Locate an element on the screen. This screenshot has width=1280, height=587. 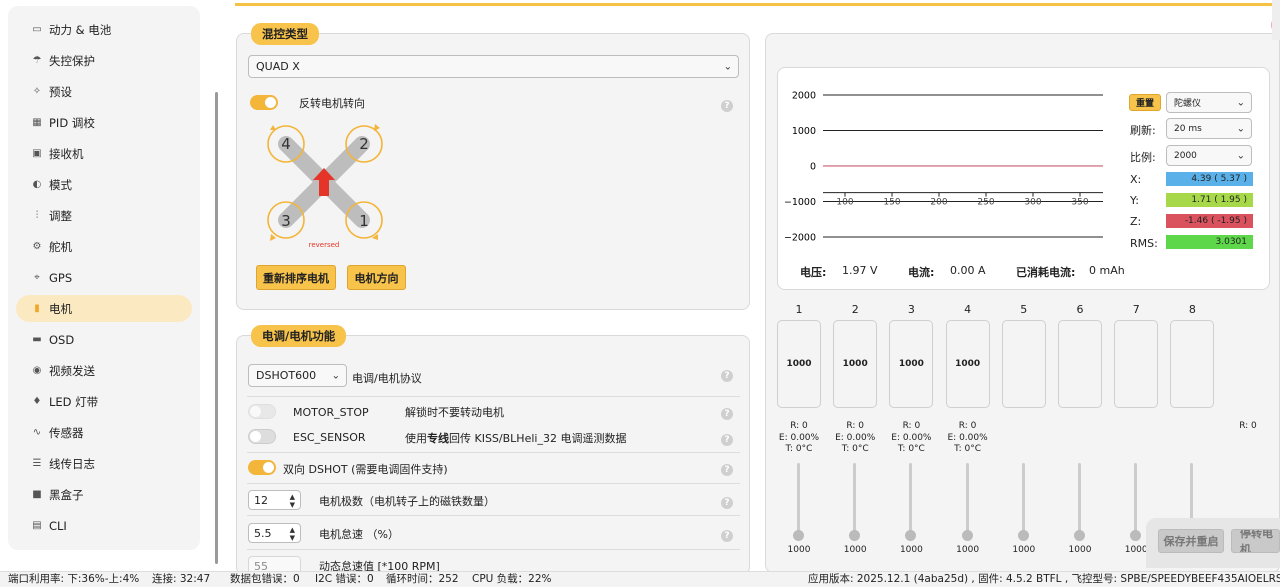
sliders-icon: ⫶ is located at coordinates (37, 215).